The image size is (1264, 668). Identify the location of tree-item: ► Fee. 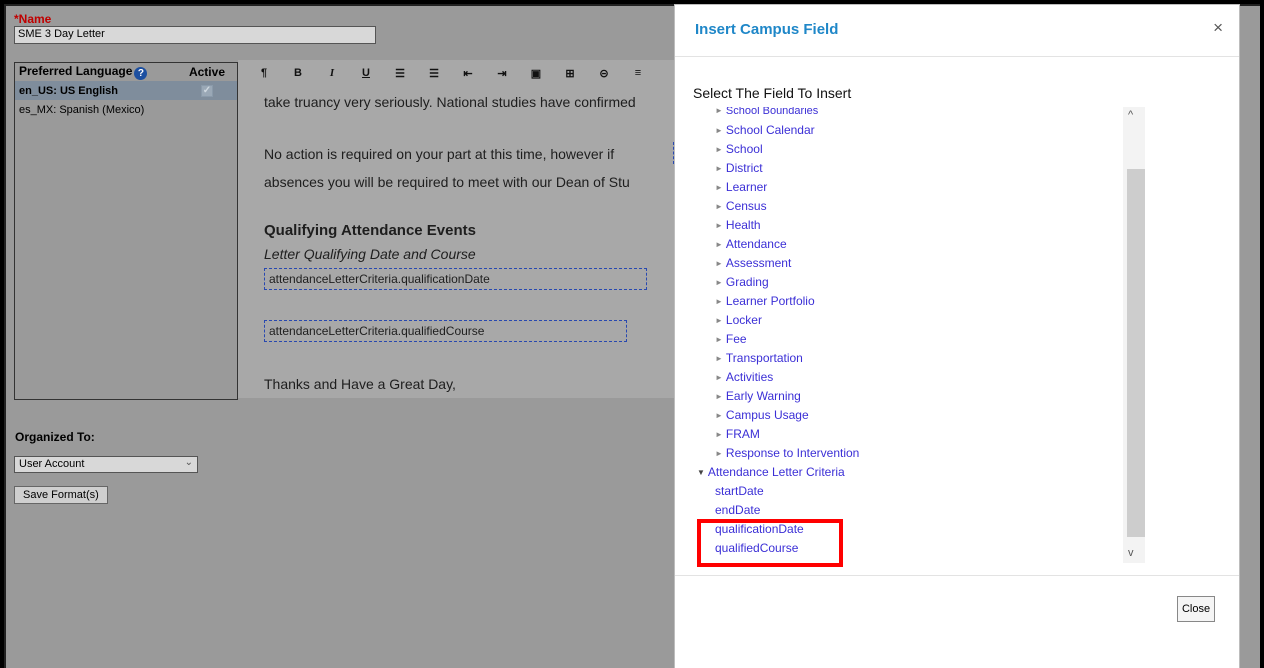
(731, 339).